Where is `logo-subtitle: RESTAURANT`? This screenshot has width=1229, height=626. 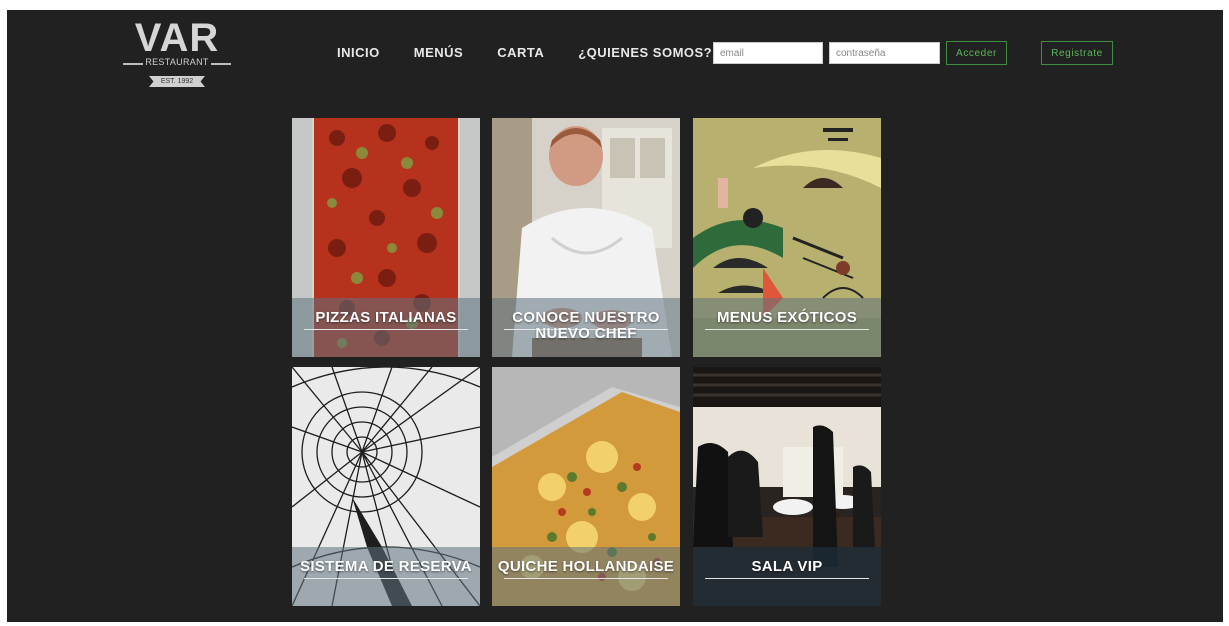
logo-subtitle: RESTAURANT is located at coordinates (177, 62).